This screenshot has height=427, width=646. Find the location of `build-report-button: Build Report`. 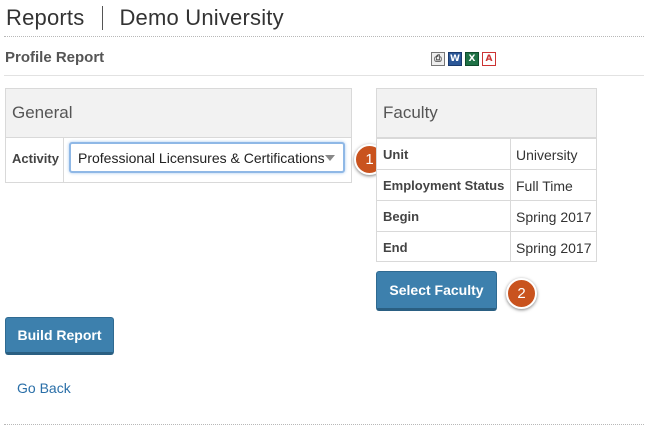

build-report-button: Build Report is located at coordinates (59, 336).